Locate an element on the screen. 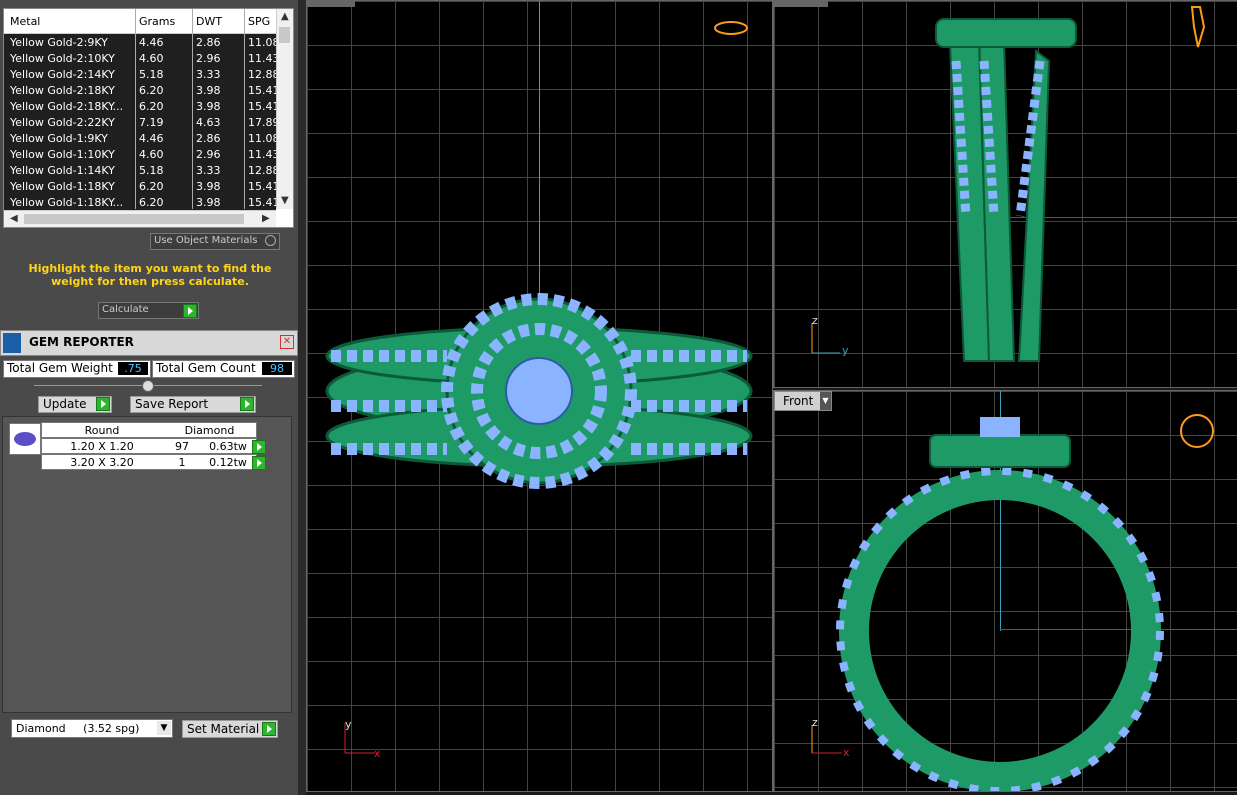 The image size is (1237, 795). table-row: Yellow Gold-1:18KY 6.20 3.98 15.41 is located at coordinates (140, 186).